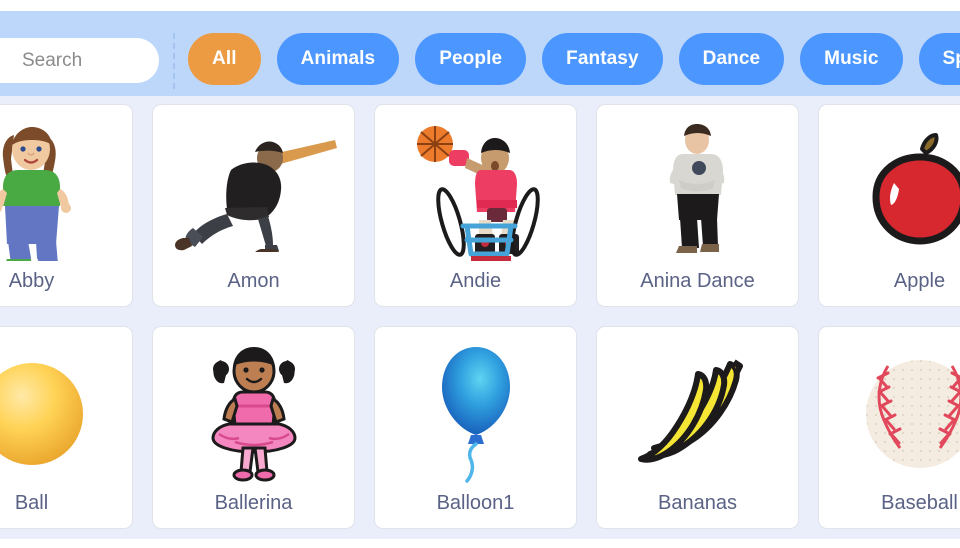  I want to click on sprite-card: Ball, so click(66, 427).